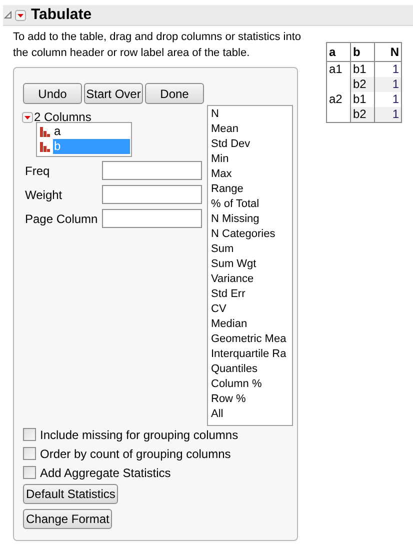 This screenshot has width=413, height=546. I want to click on statistic-item: Std Dev, so click(230, 144).